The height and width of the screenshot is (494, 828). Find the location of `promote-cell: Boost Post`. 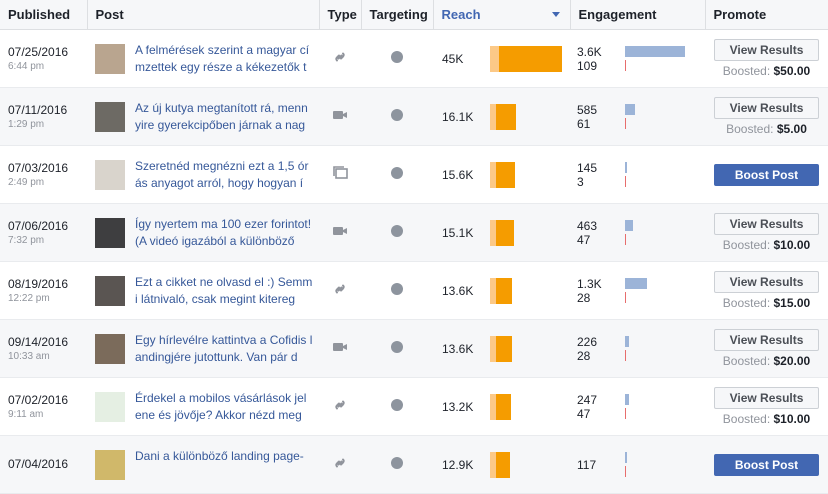

promote-cell: Boost Post is located at coordinates (766, 174).